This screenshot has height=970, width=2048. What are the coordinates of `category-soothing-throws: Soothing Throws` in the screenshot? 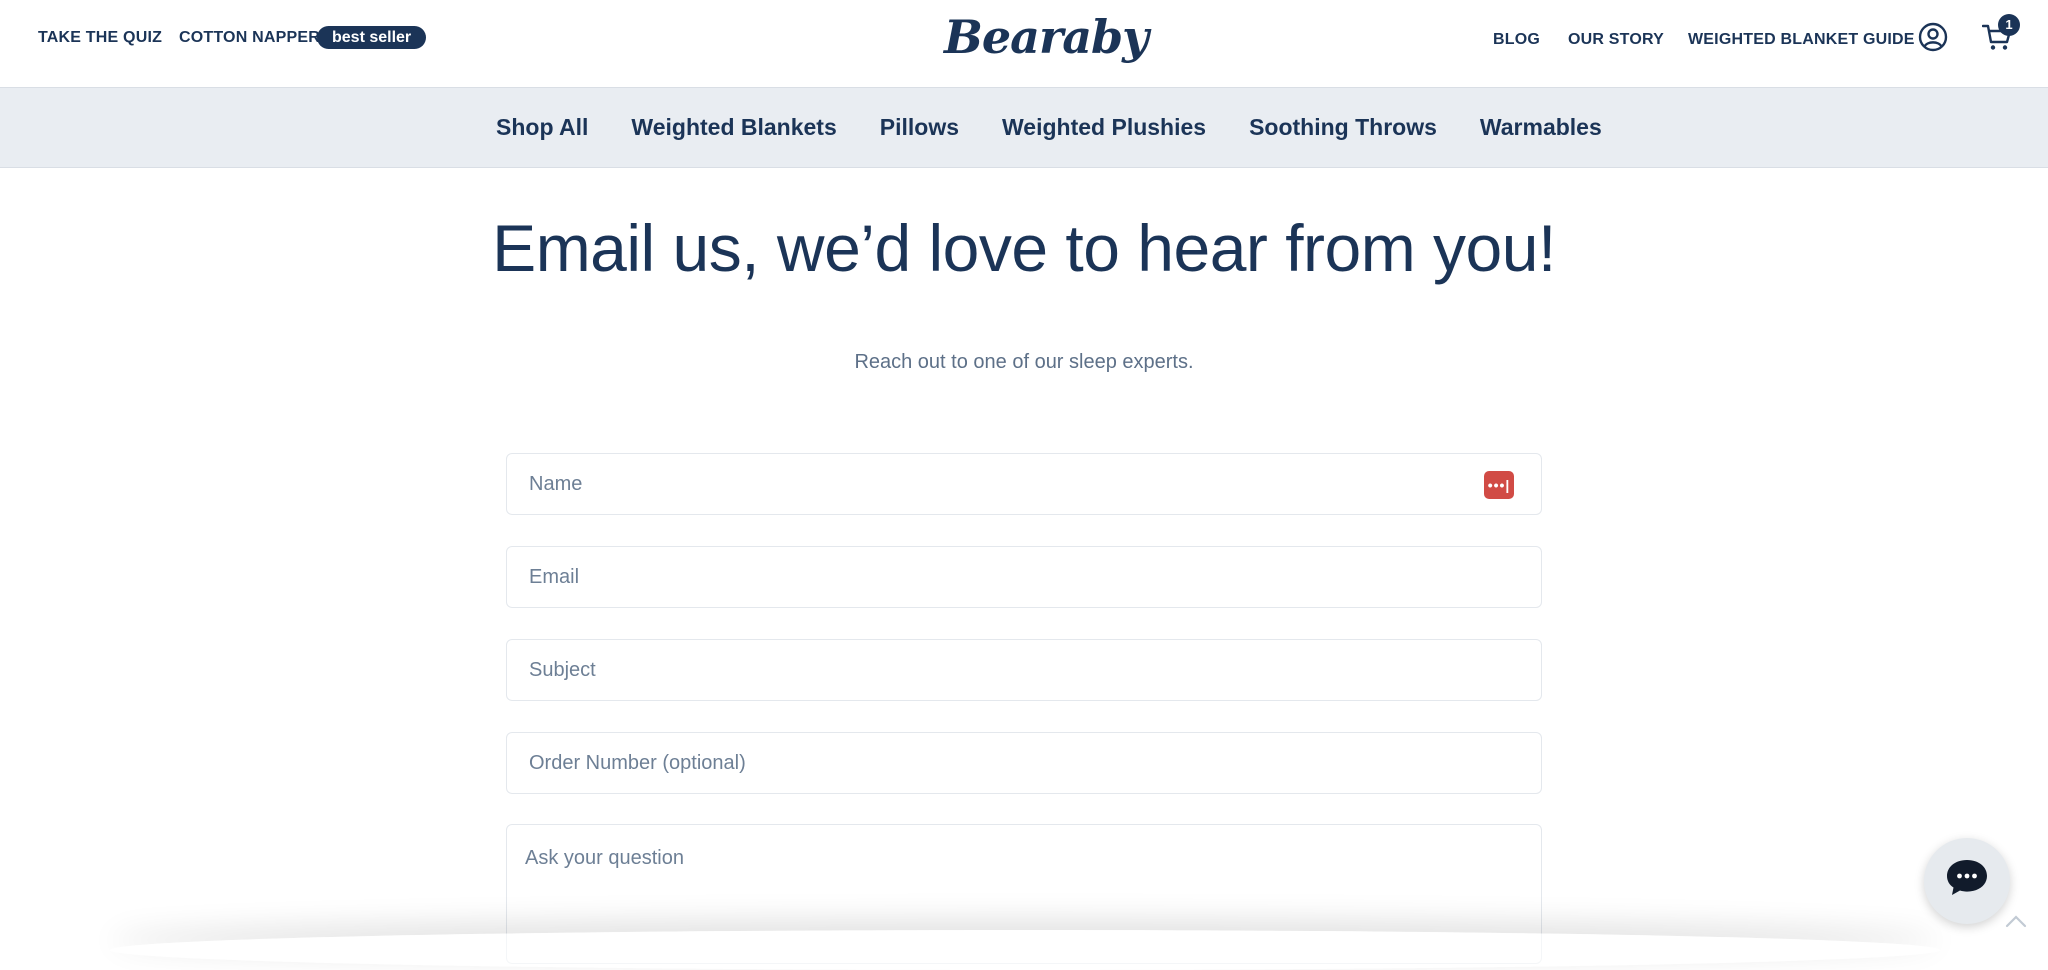 It's located at (1343, 127).